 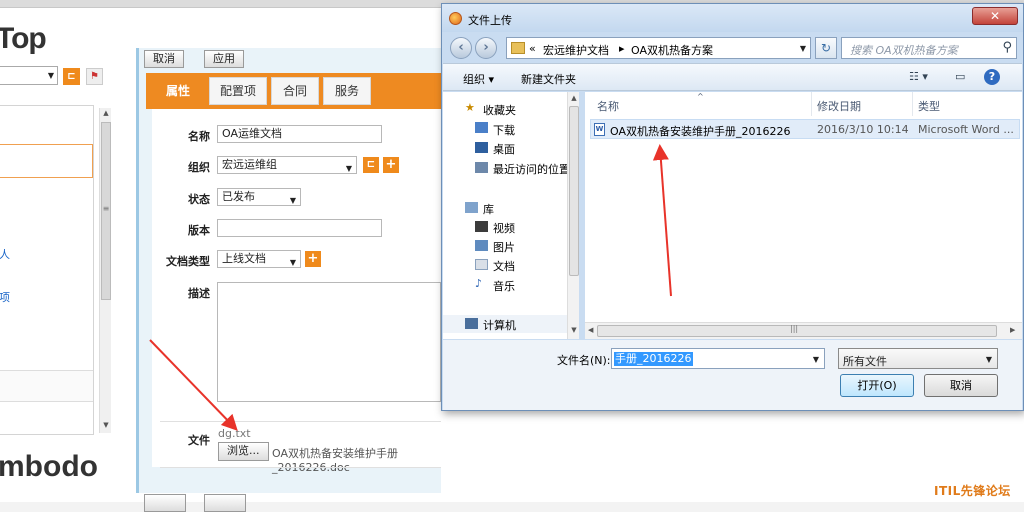 What do you see at coordinates (478, 79) in the screenshot?
I see `organize-menu: 组织 ▾` at bounding box center [478, 79].